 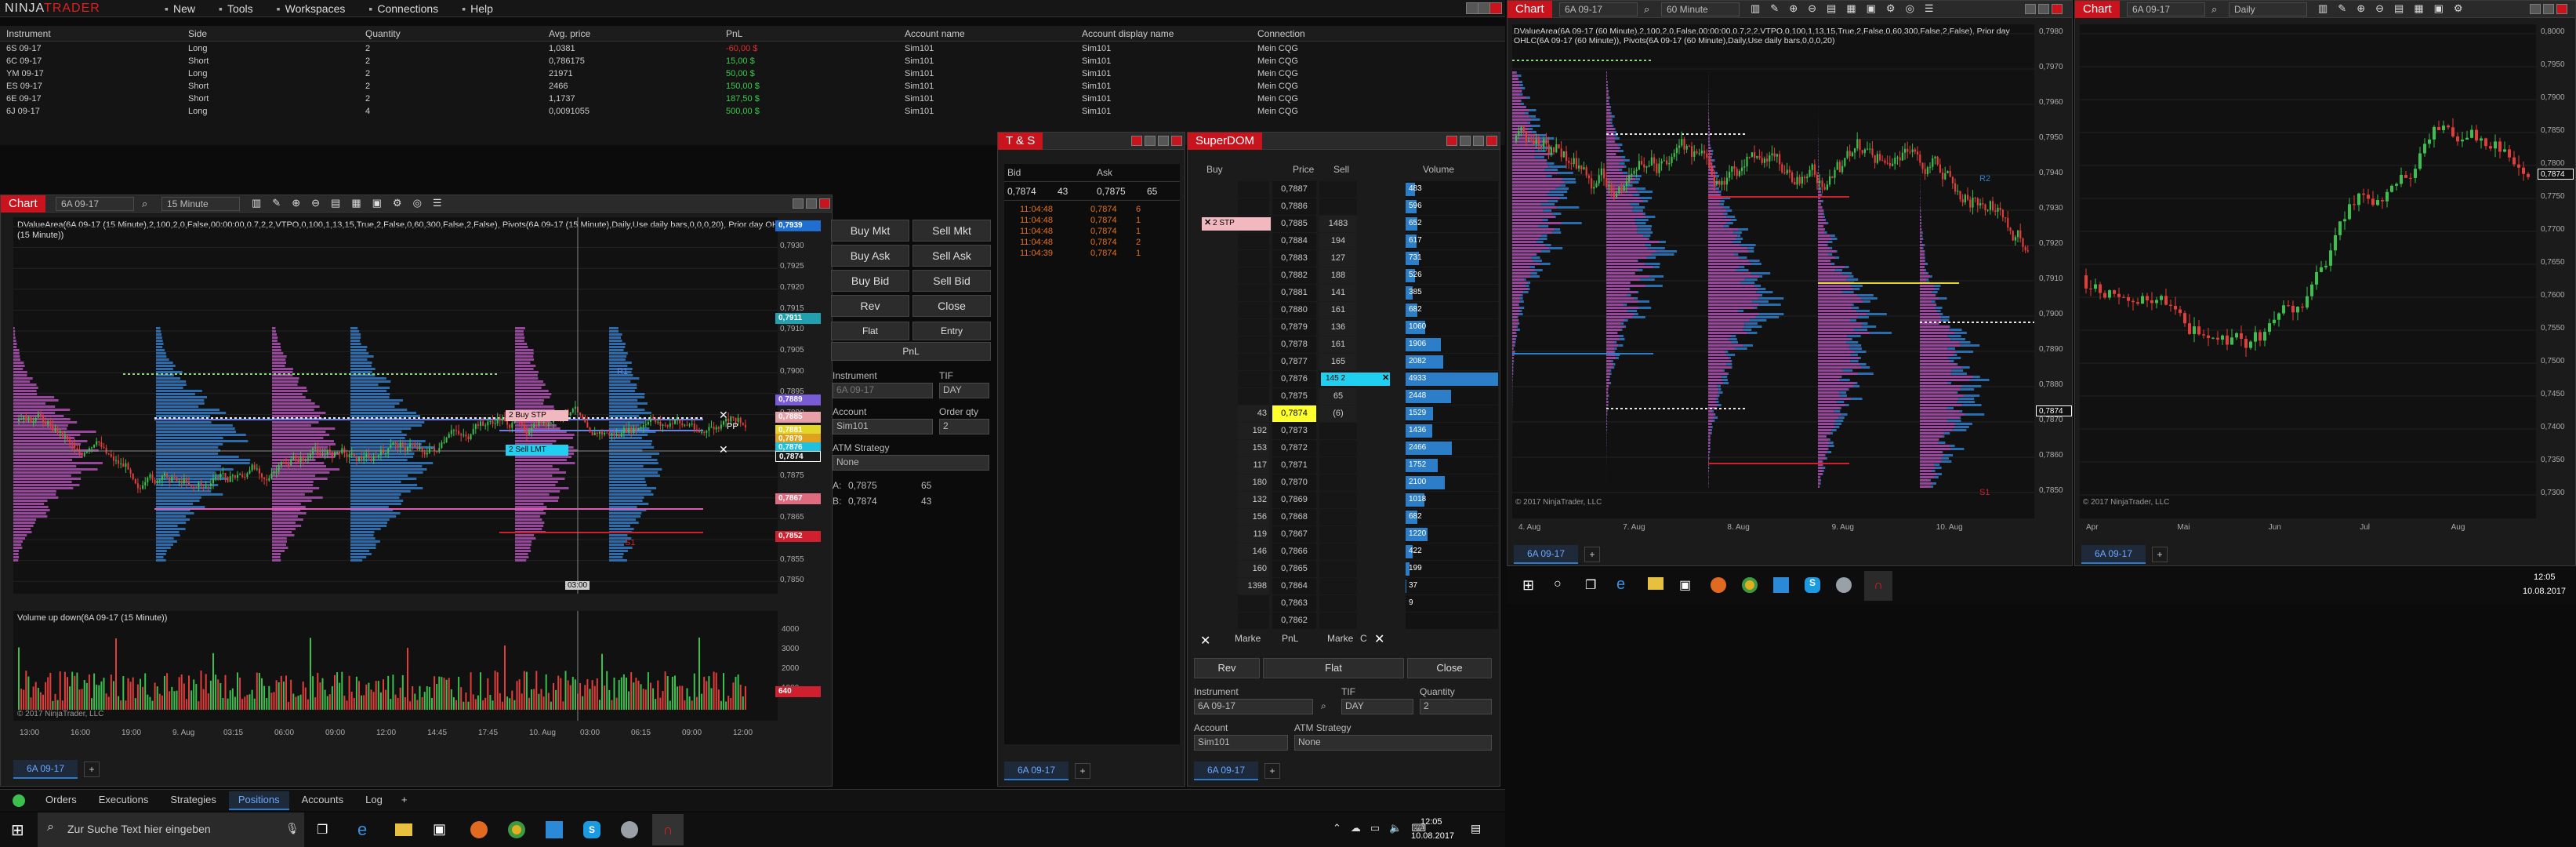 I want to click on chart3-interval-select: Daily, so click(x=2268, y=9).